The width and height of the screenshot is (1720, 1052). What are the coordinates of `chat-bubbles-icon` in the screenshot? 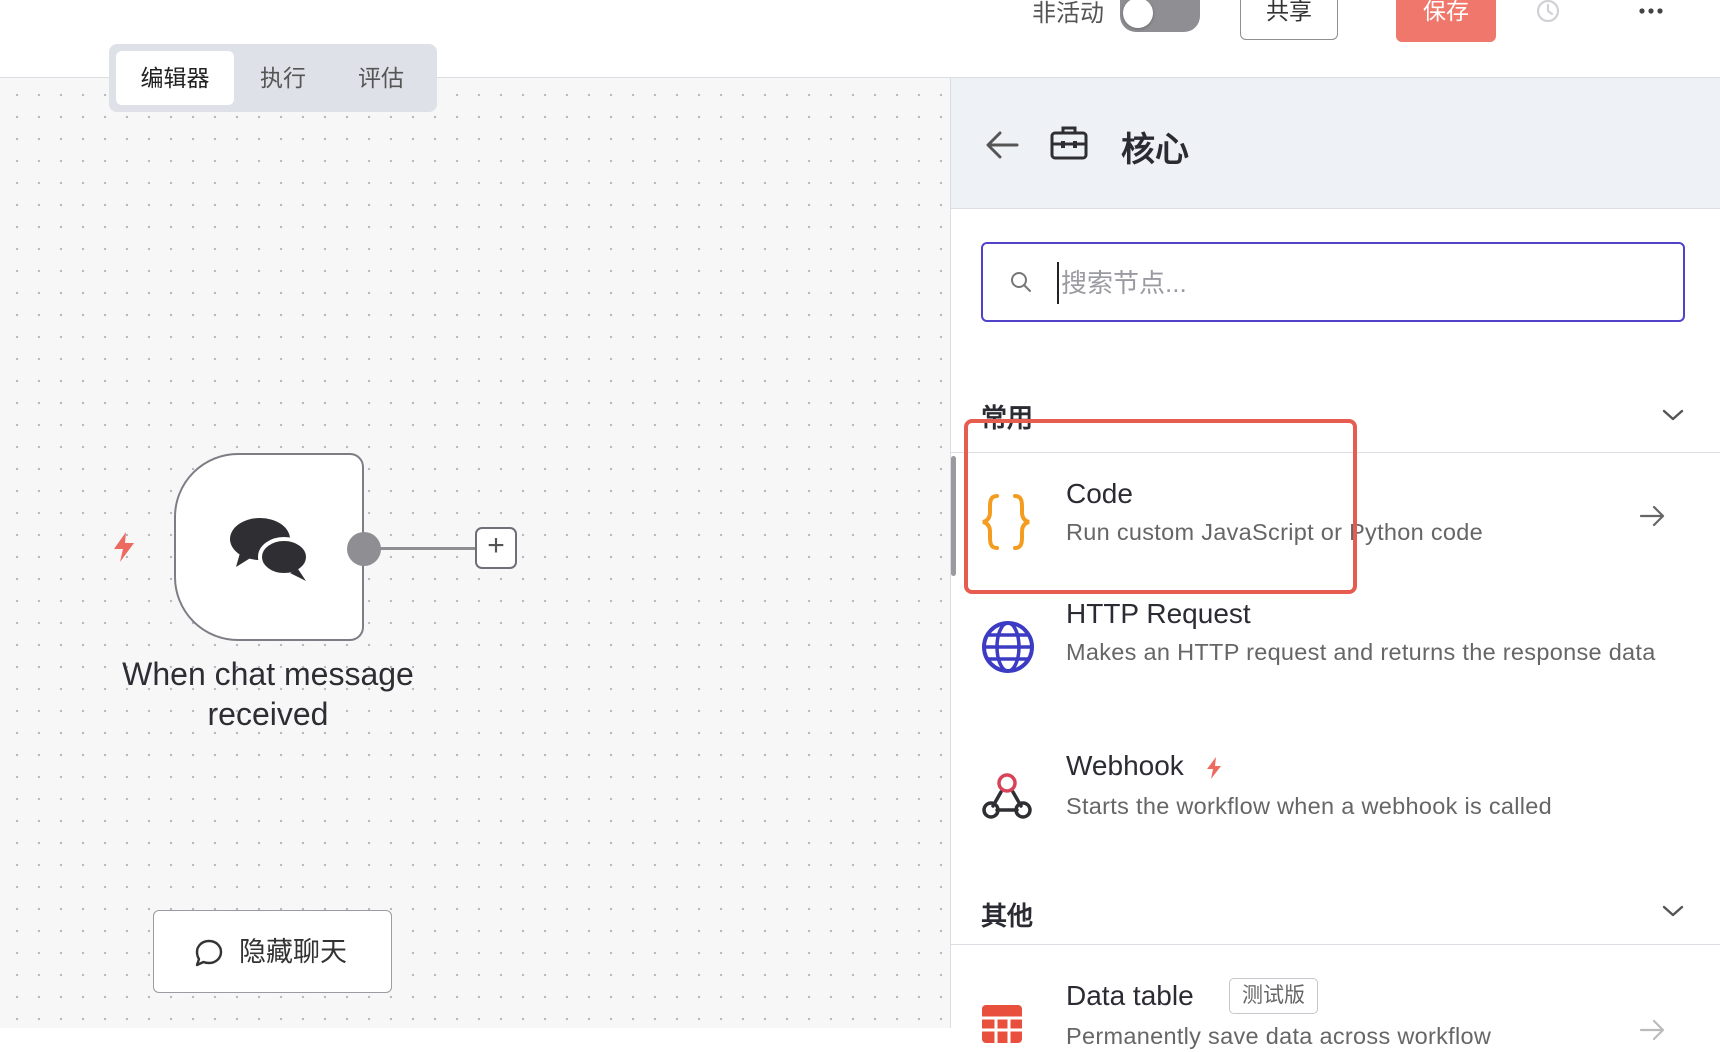 It's located at (270, 549).